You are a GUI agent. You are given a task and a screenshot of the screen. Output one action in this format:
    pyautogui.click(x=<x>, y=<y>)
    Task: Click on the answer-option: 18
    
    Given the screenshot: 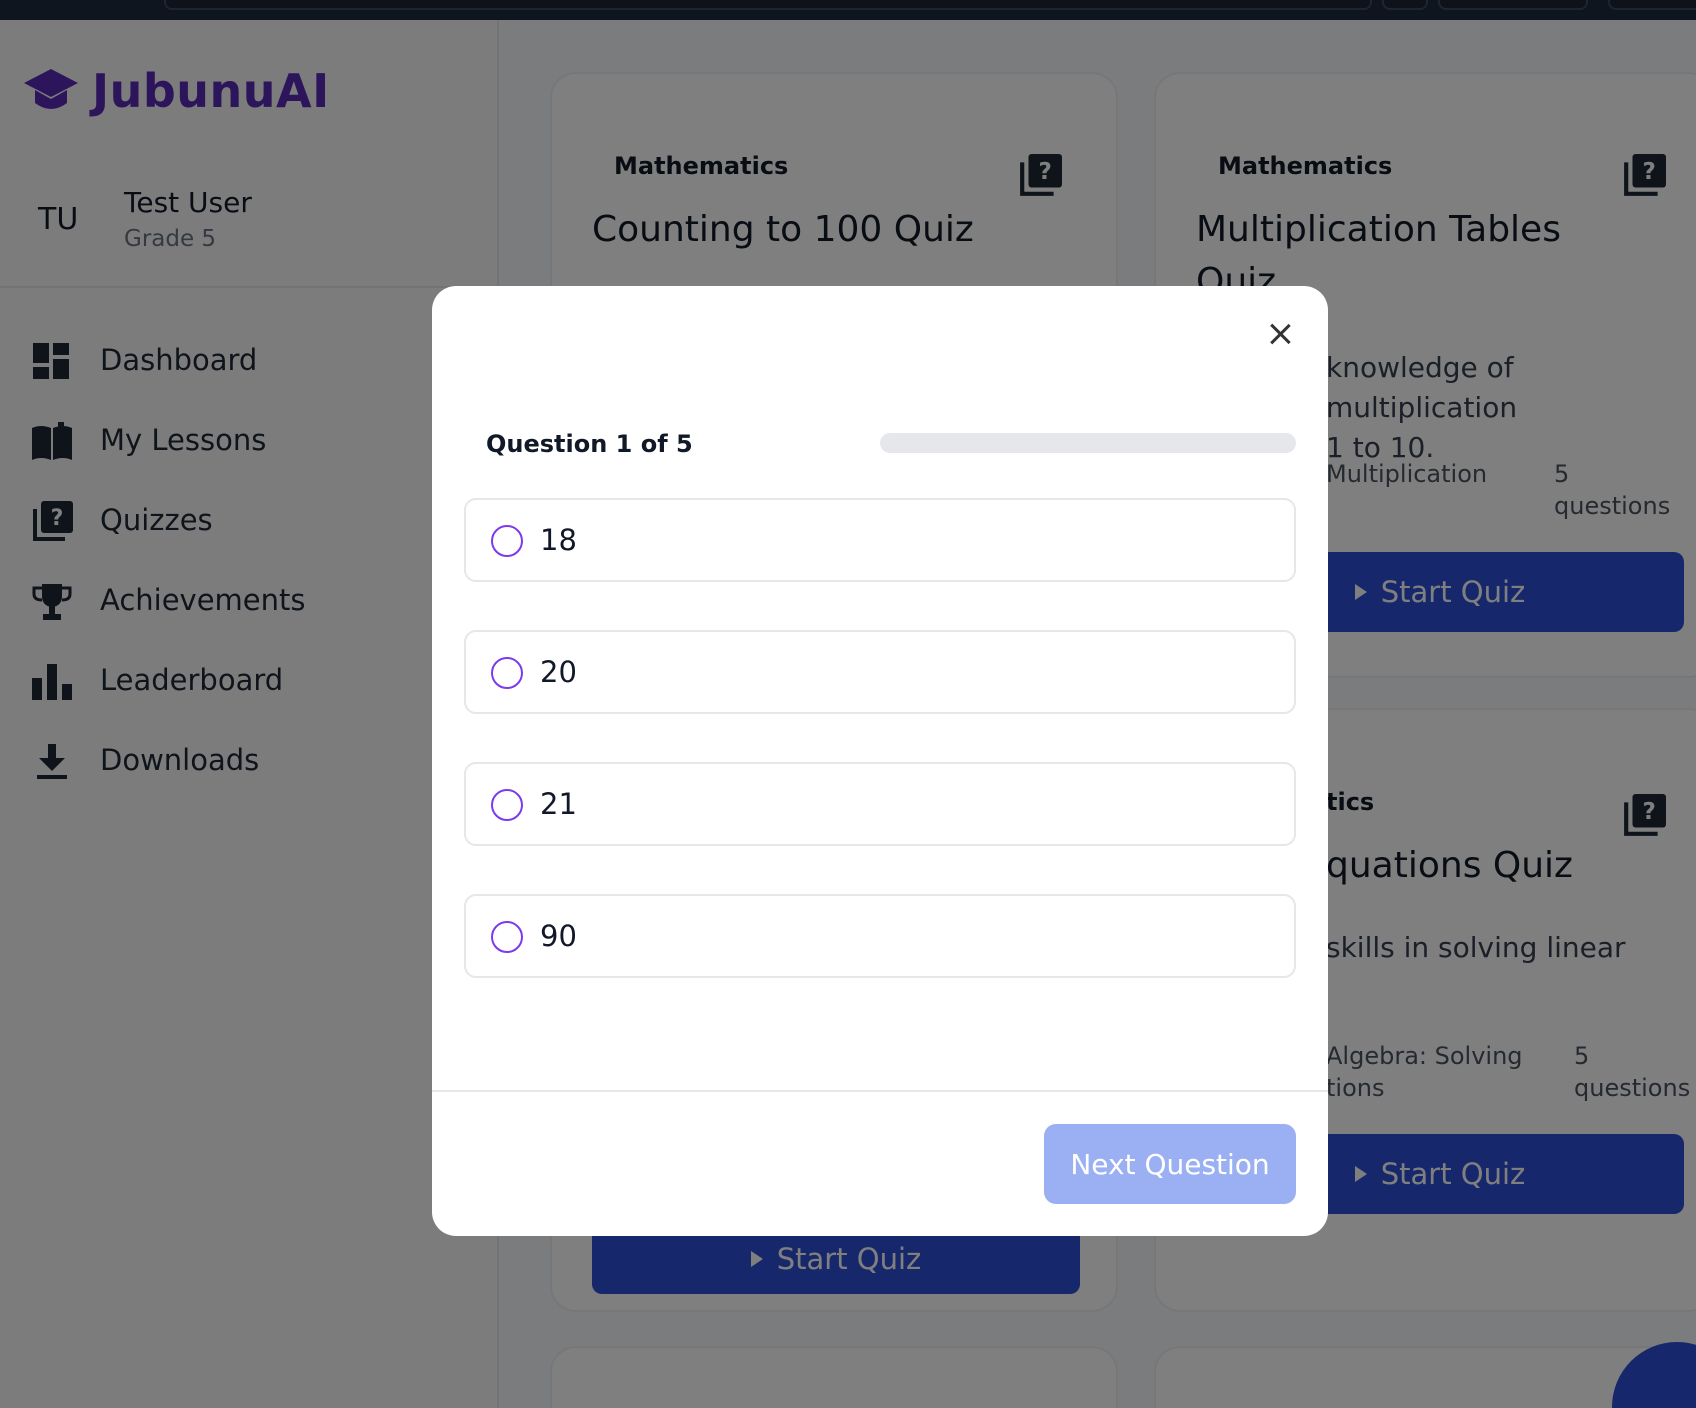 What is the action you would take?
    pyautogui.click(x=880, y=540)
    